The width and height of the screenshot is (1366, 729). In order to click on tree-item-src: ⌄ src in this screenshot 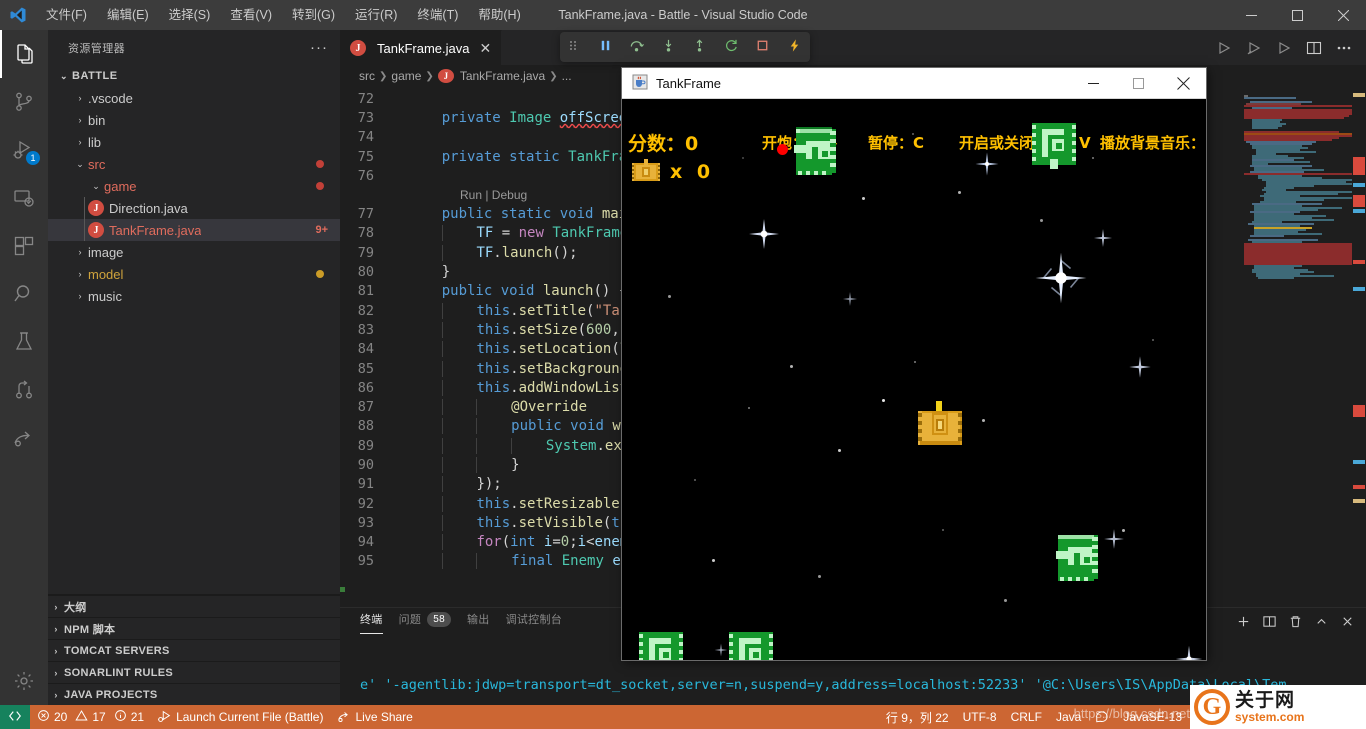, I will do `click(194, 164)`.